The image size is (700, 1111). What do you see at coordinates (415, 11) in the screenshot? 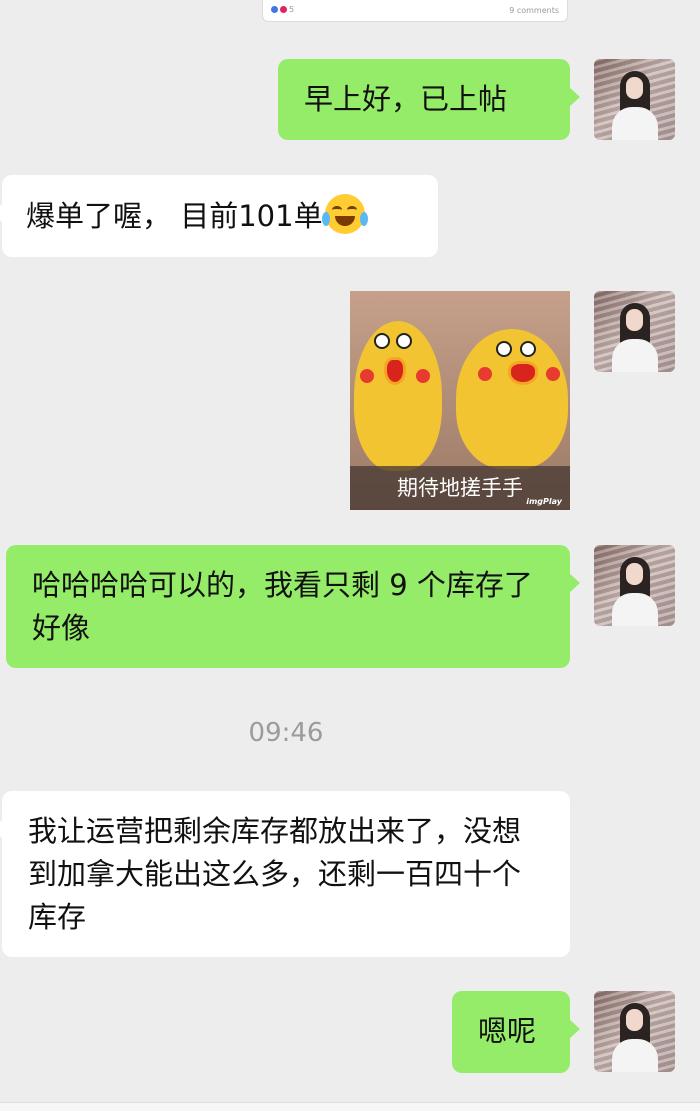
I see `shared-post-card: 5 9 comments` at bounding box center [415, 11].